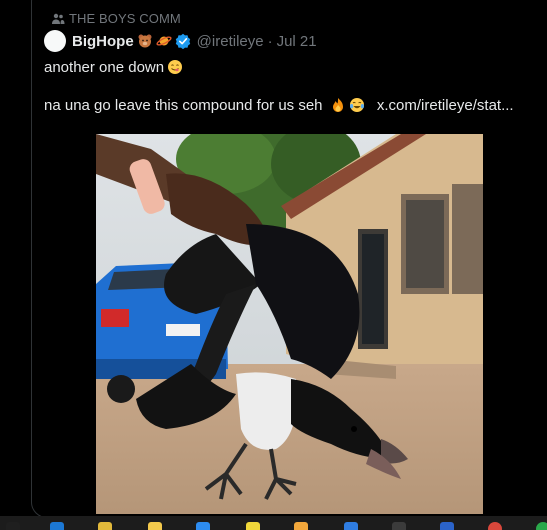 The image size is (547, 530). Describe the element at coordinates (55, 41) in the screenshot. I see `avatar` at that location.